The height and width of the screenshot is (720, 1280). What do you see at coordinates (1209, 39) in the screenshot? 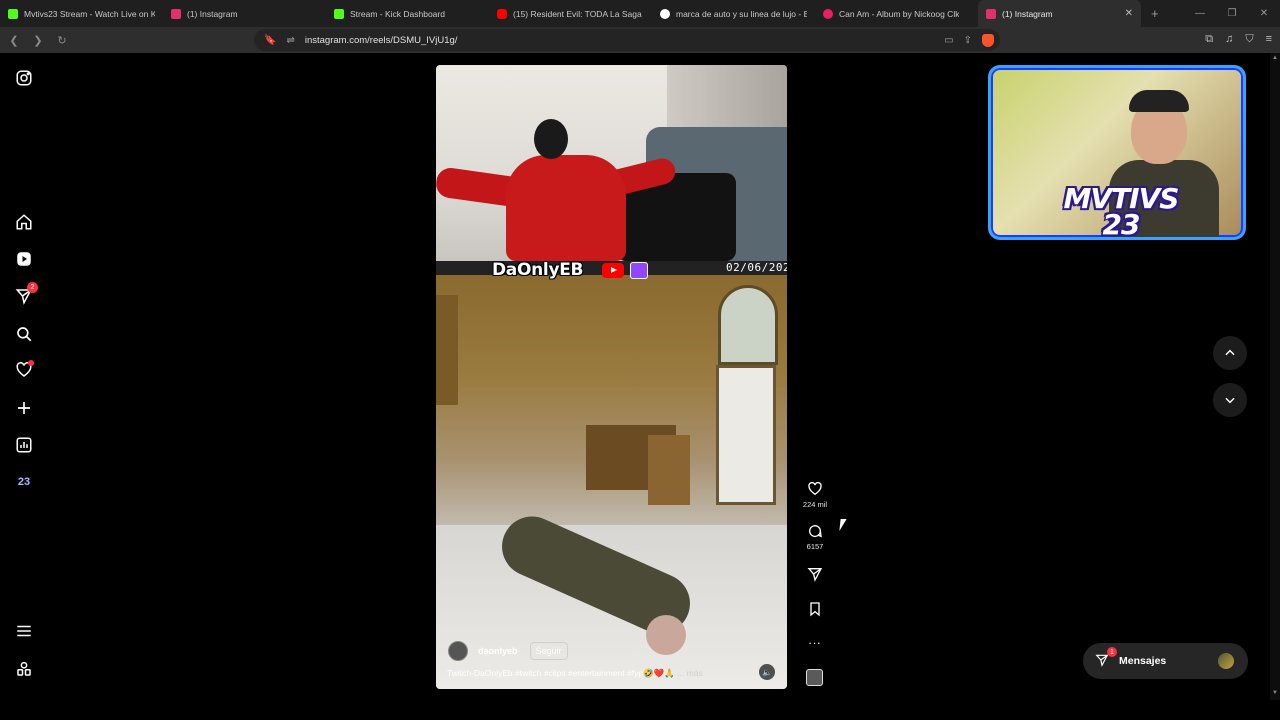
I see `sidebar-toggle-icon: ⧉` at bounding box center [1209, 39].